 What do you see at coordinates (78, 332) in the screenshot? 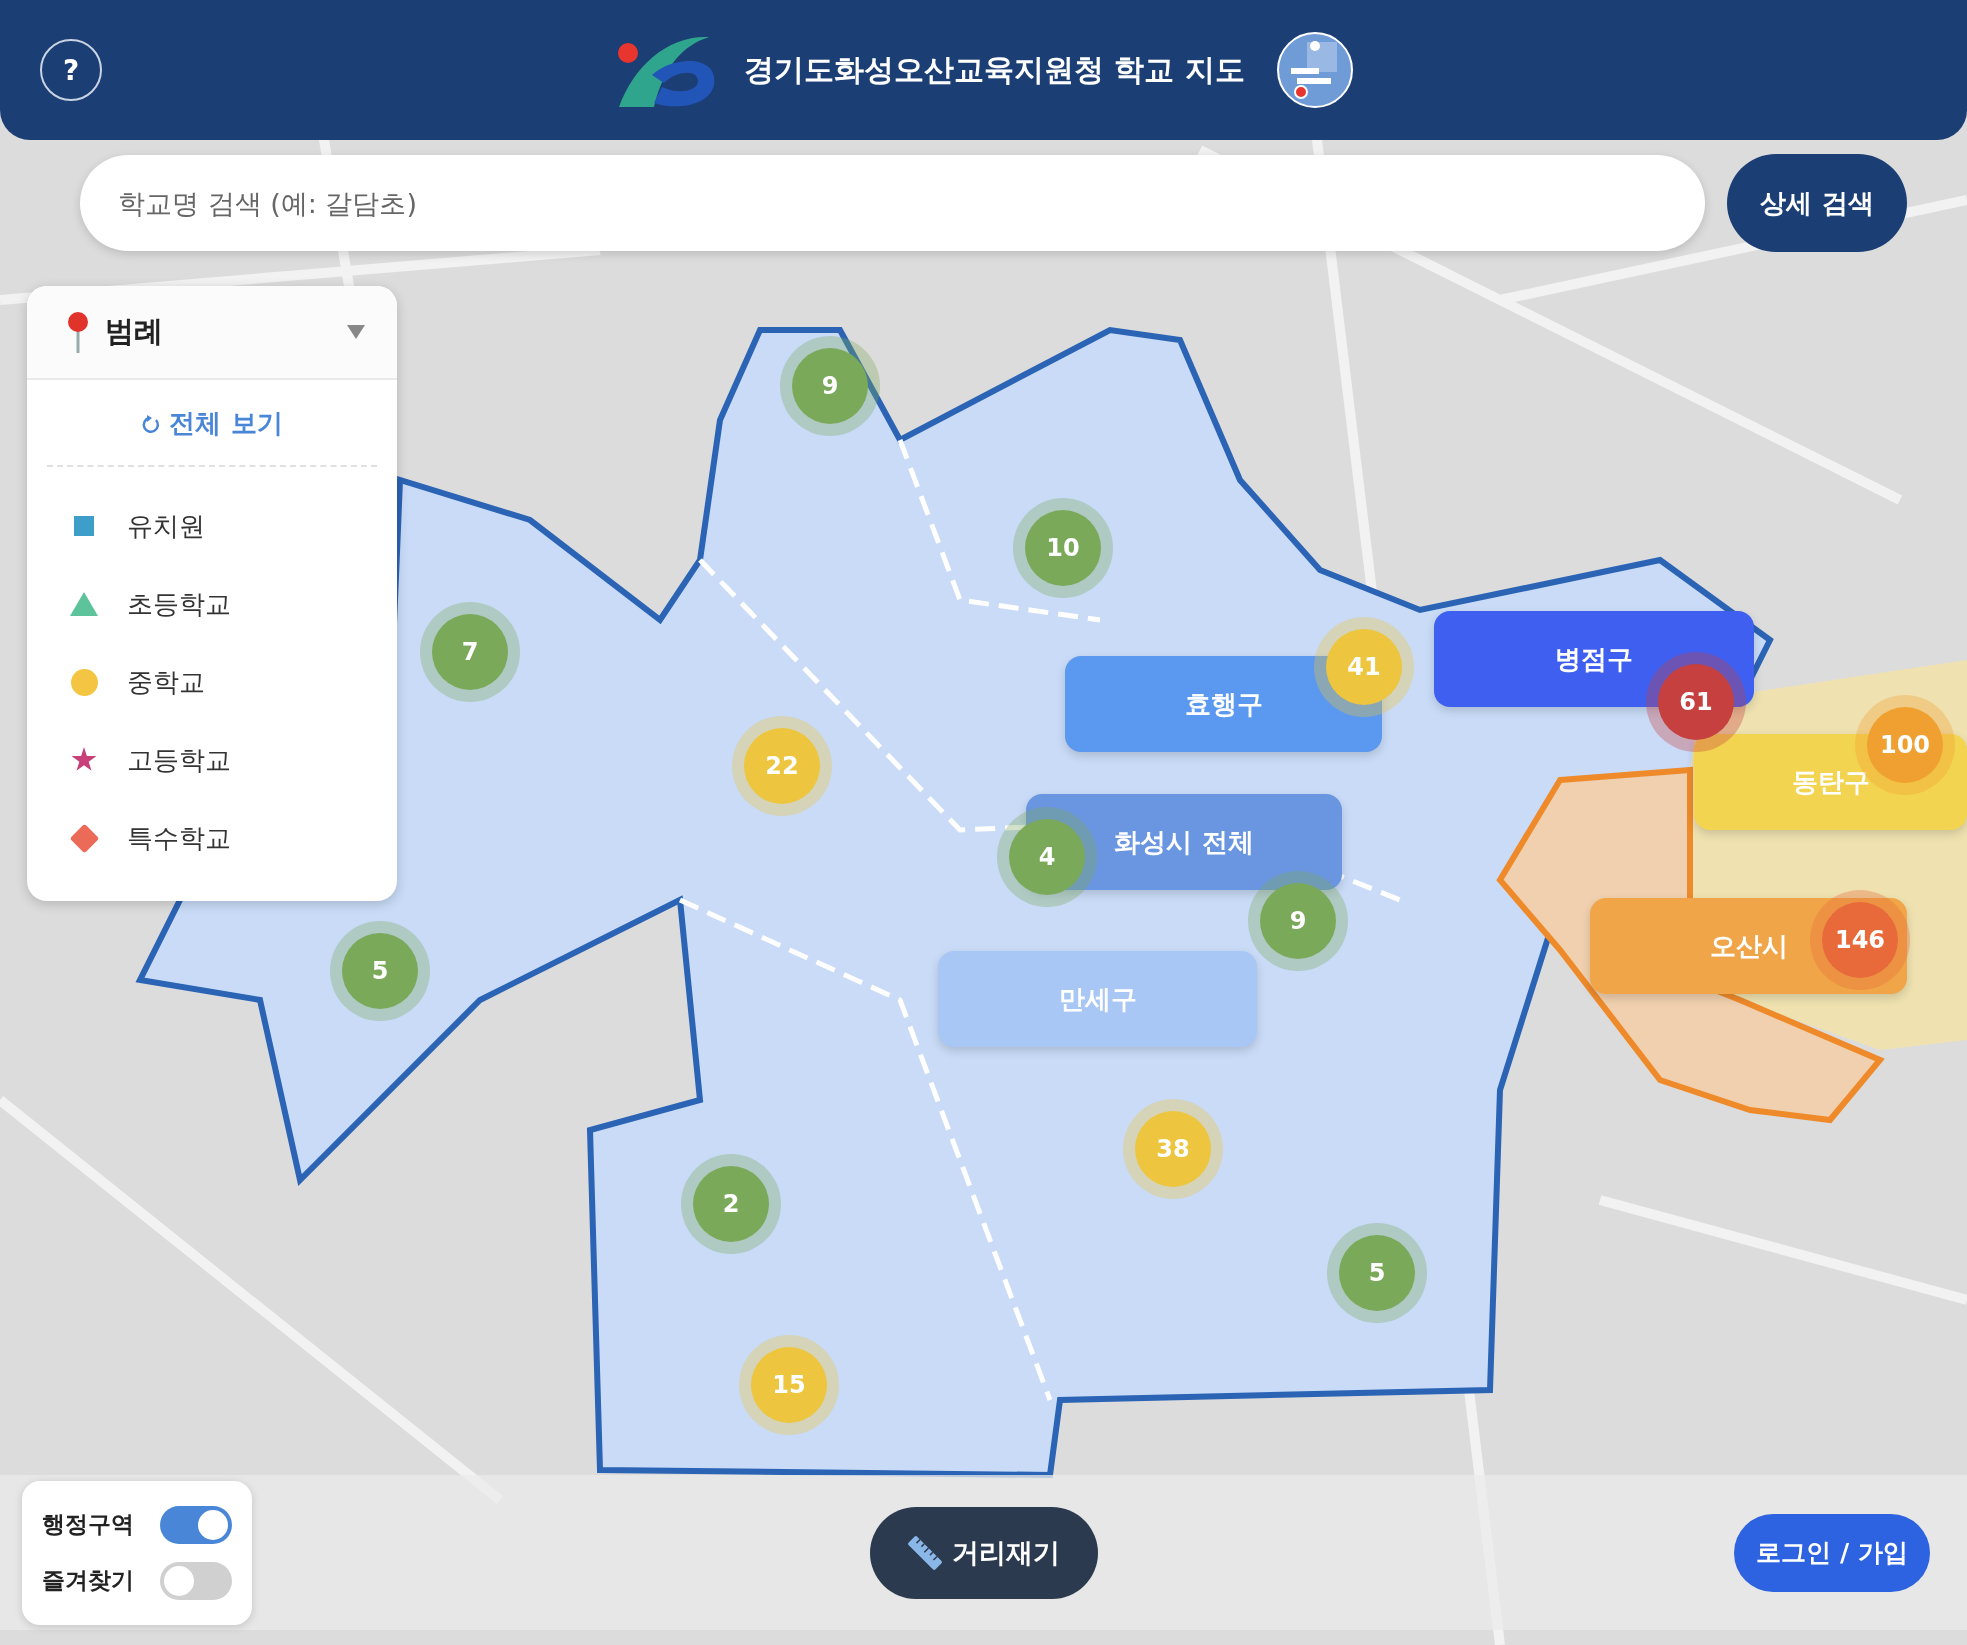
I see `pin-icon` at bounding box center [78, 332].